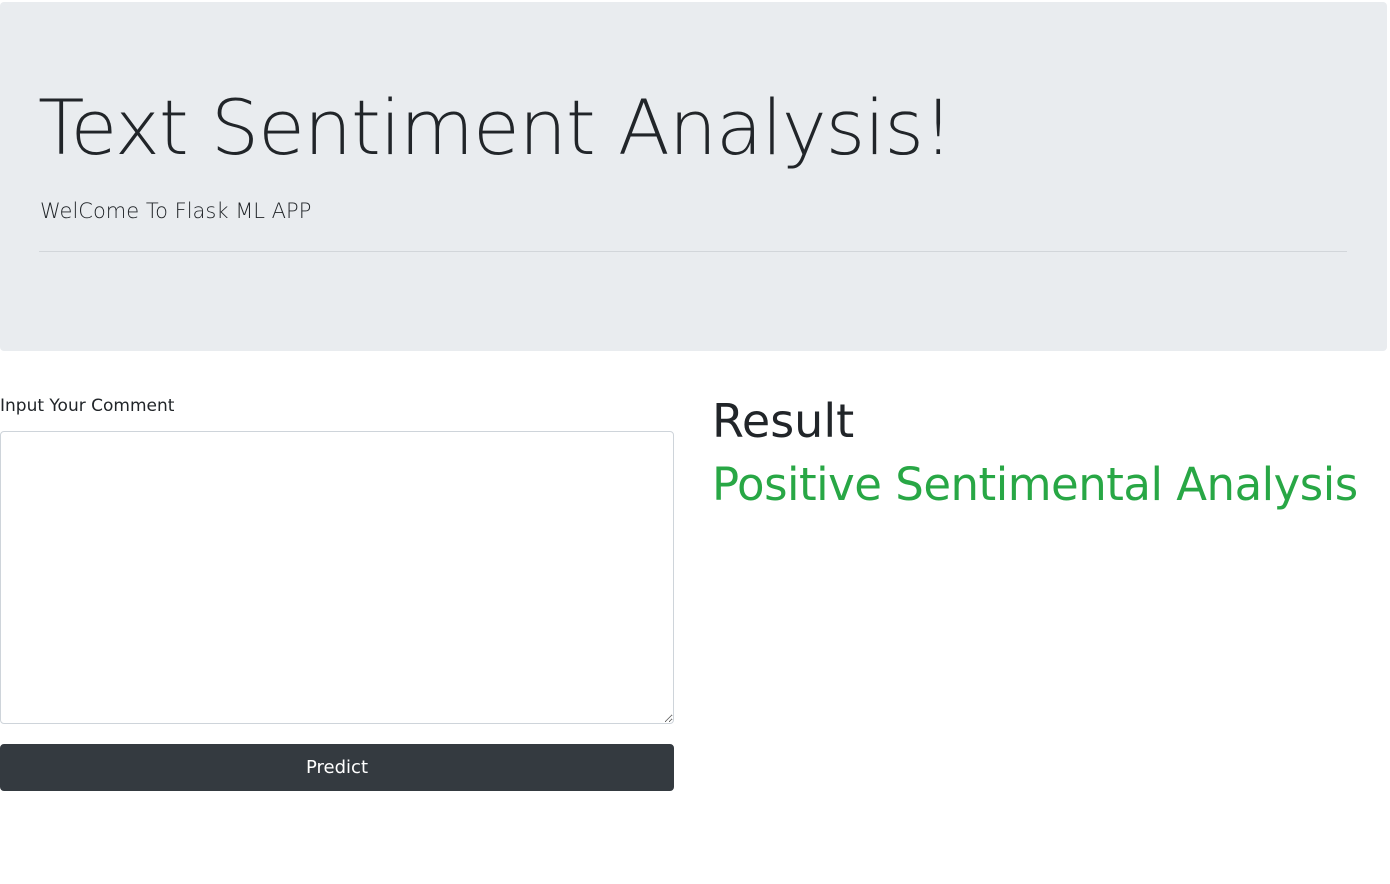 This screenshot has width=1390, height=884. I want to click on result-prediction: Positive Sentimental Analysis, so click(1035, 484).